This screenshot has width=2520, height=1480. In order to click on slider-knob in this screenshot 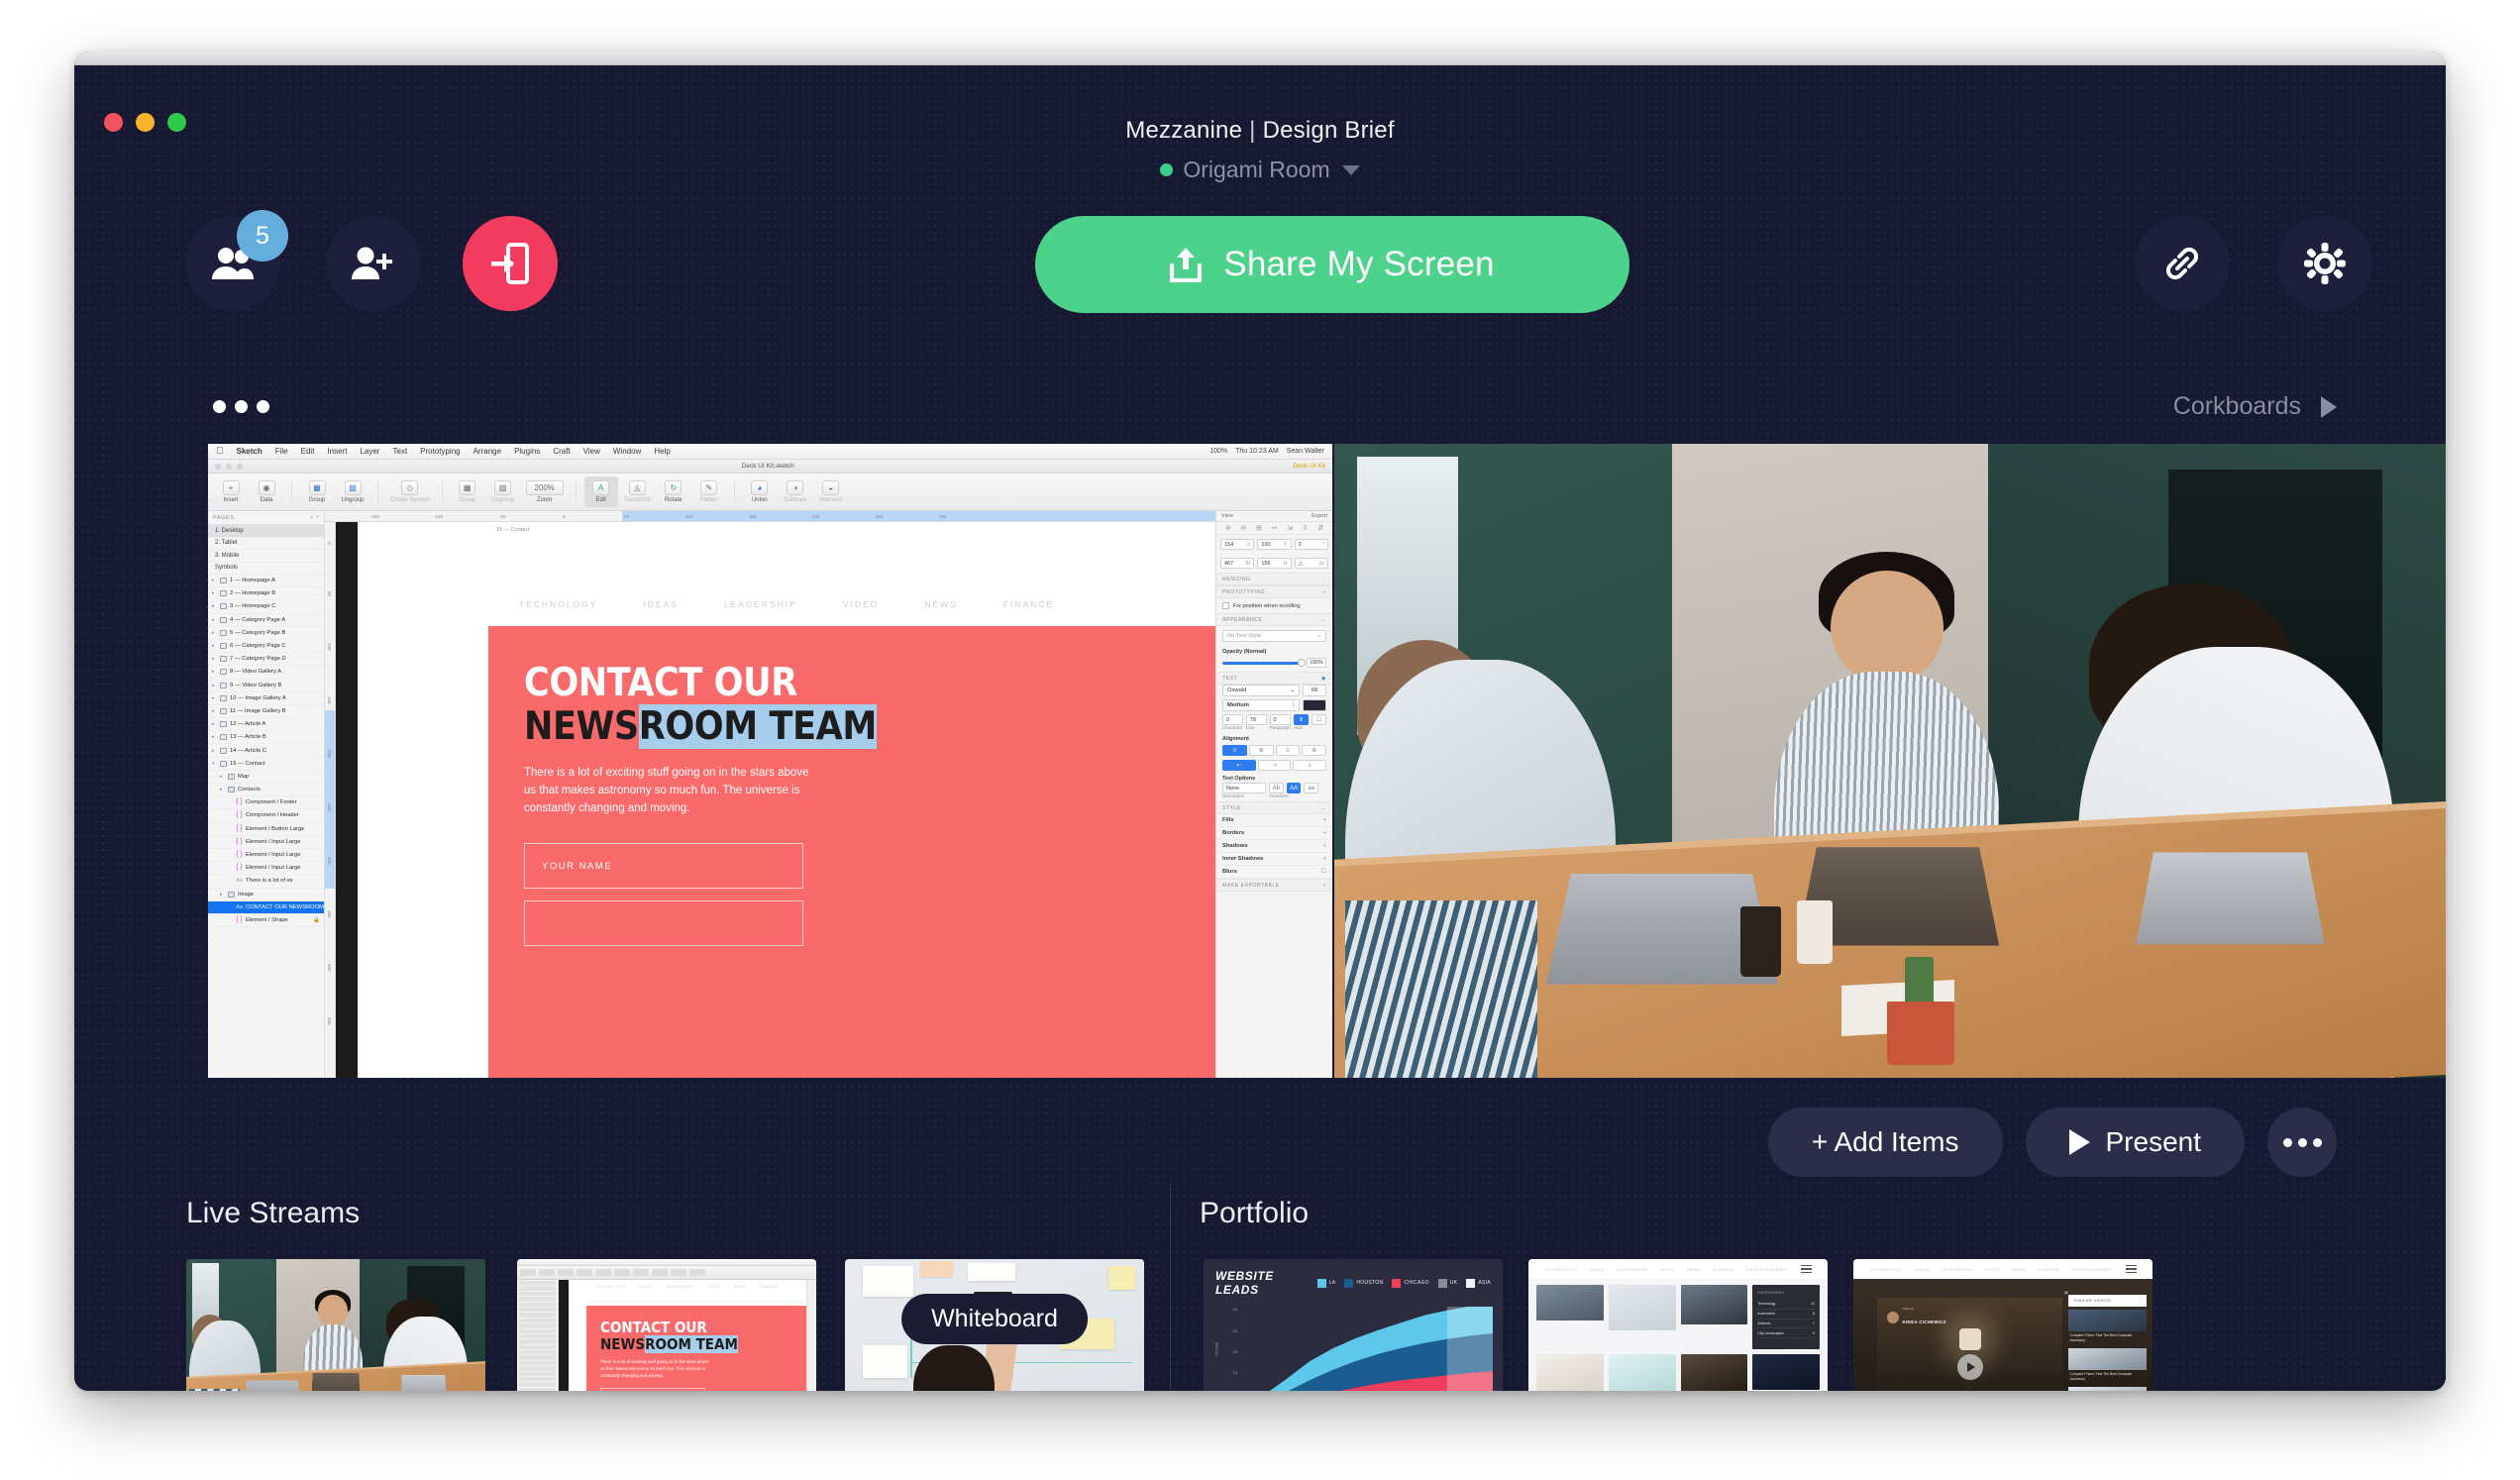, I will do `click(1302, 663)`.